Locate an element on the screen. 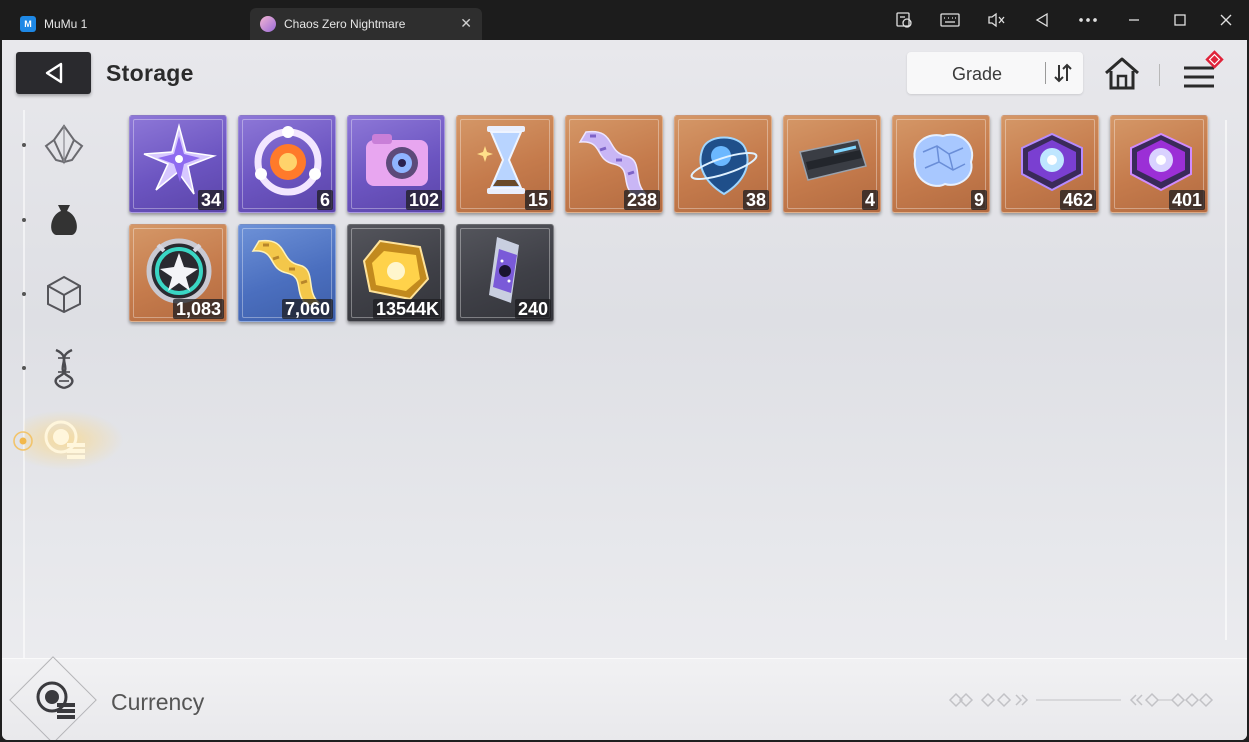 Image resolution: width=1249 pixels, height=742 pixels. galaxy-capsule-icon is located at coordinates (504, 270).